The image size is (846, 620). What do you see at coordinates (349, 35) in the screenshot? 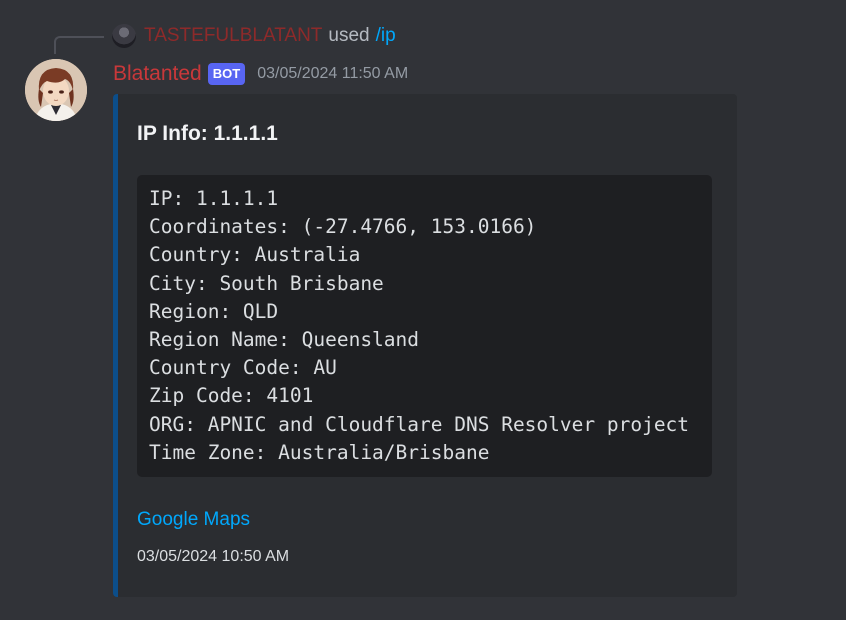
I see `reply-used-text: used` at bounding box center [349, 35].